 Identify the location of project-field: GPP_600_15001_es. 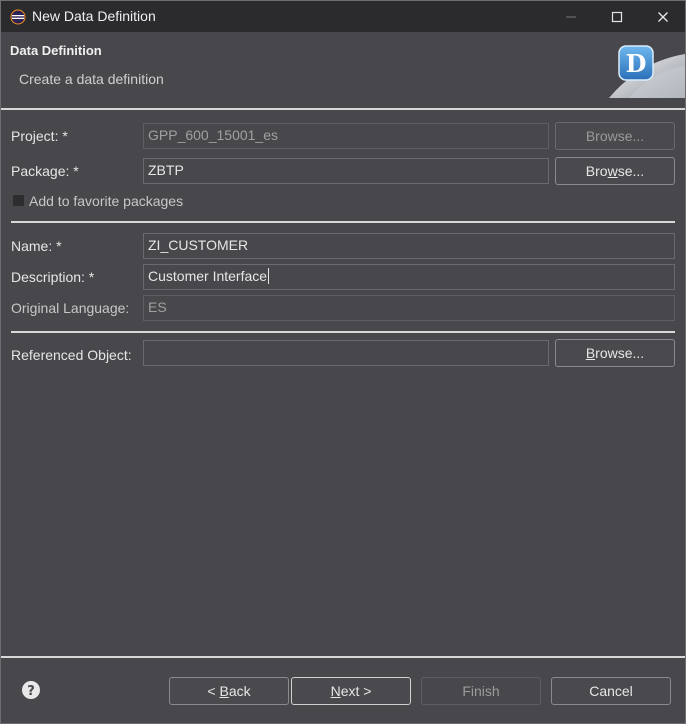
(346, 136).